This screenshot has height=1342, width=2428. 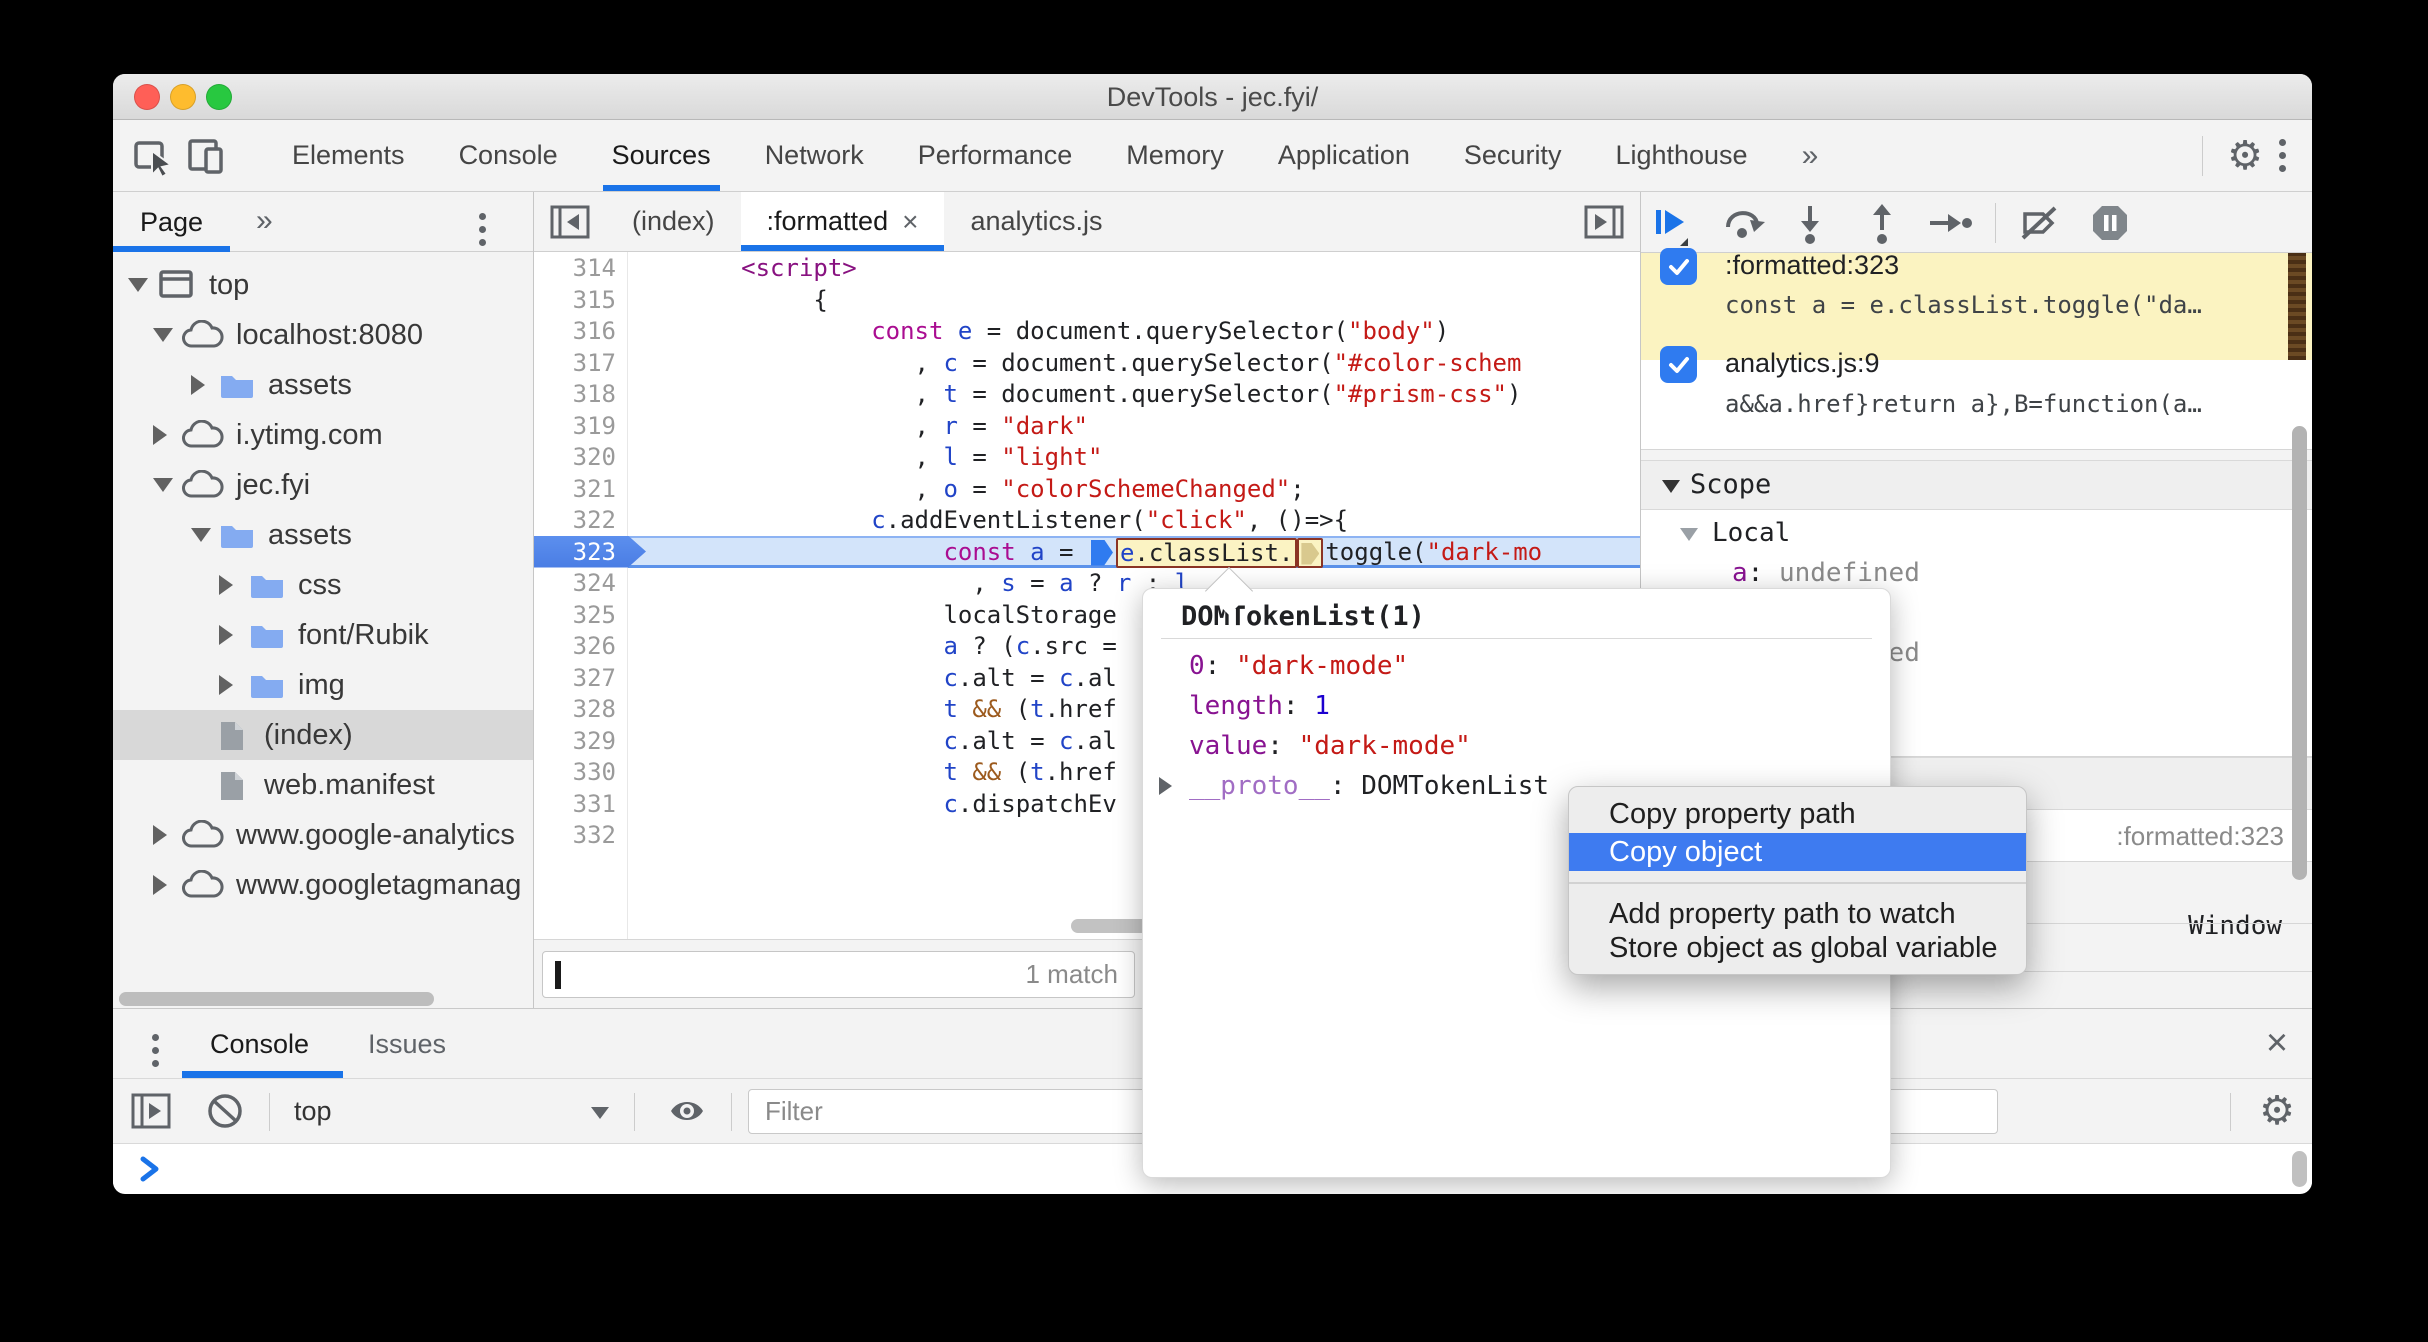 I want to click on navigator-kebab-icon, so click(x=482, y=229).